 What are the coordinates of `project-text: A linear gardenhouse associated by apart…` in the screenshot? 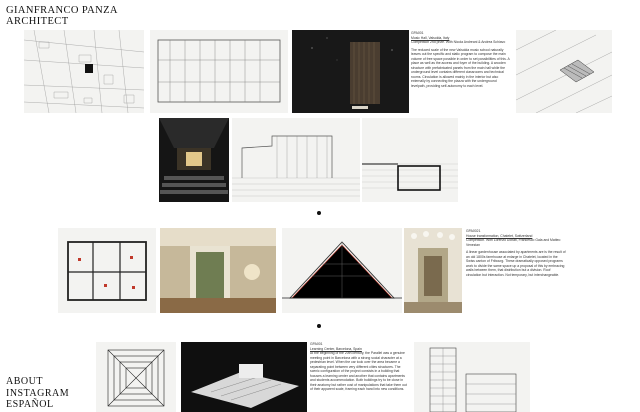 It's located at (516, 263).